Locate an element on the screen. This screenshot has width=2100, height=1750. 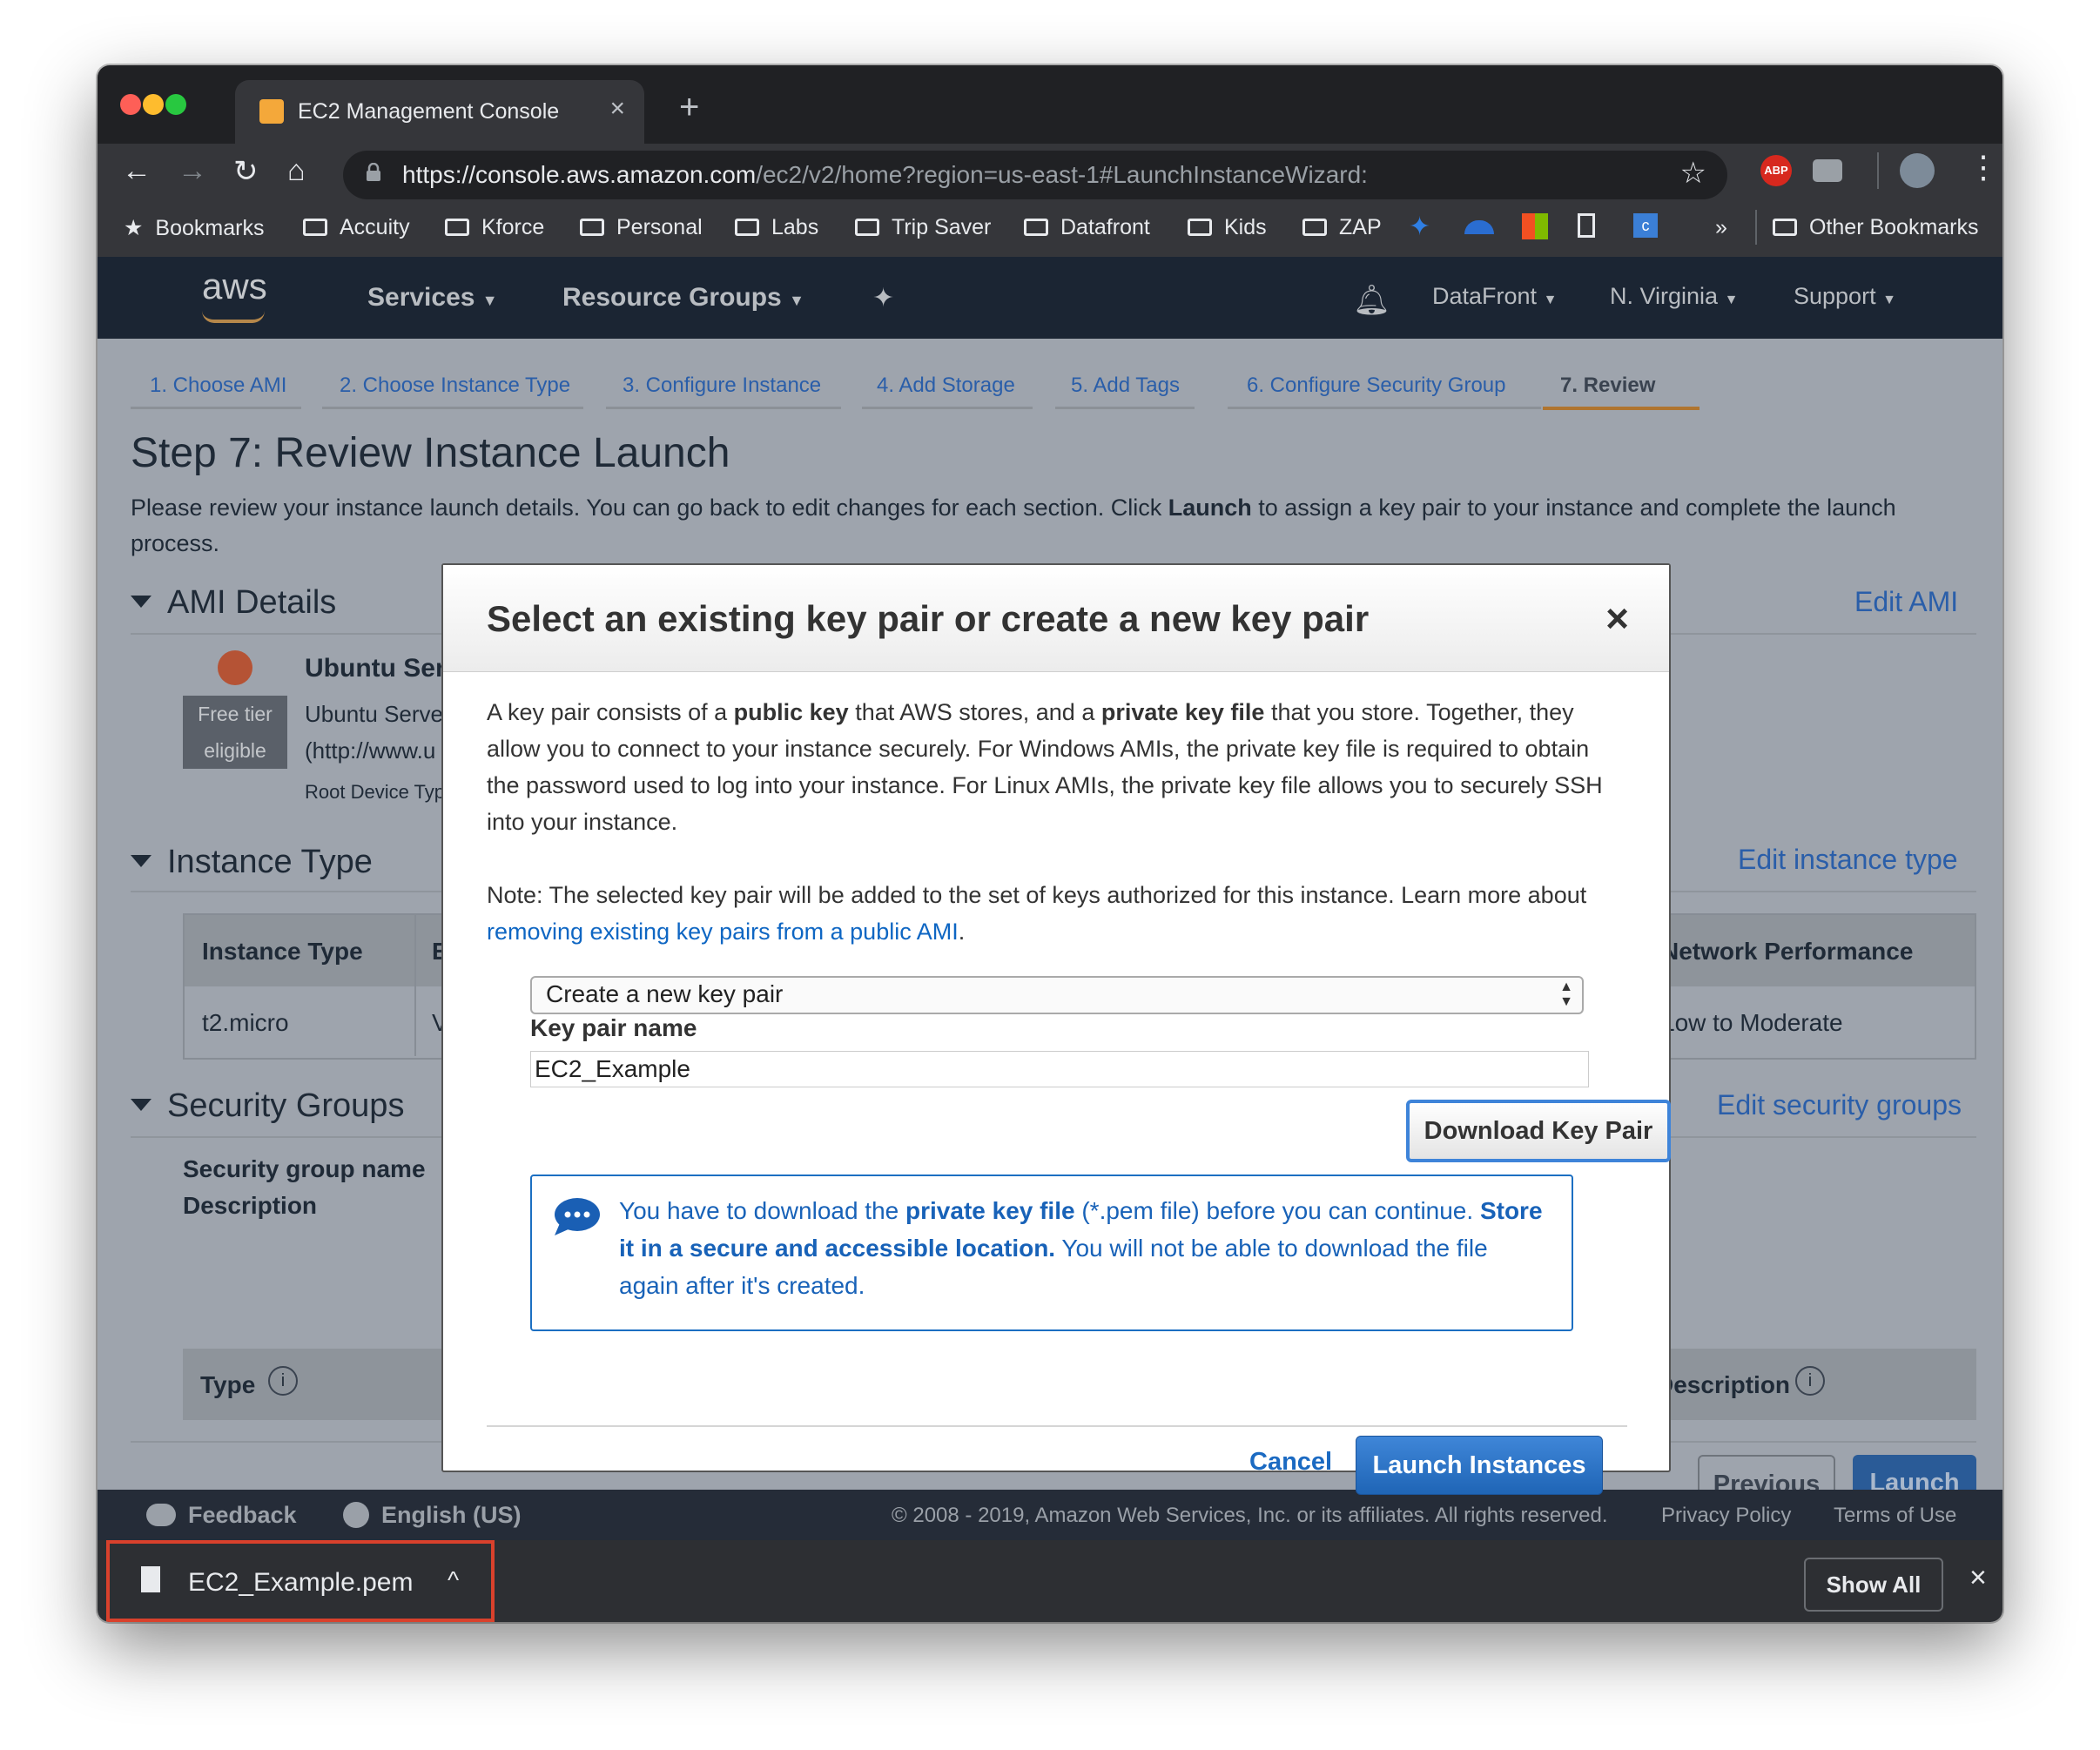
caret-down-icon: ▼ is located at coordinates (1889, 300).